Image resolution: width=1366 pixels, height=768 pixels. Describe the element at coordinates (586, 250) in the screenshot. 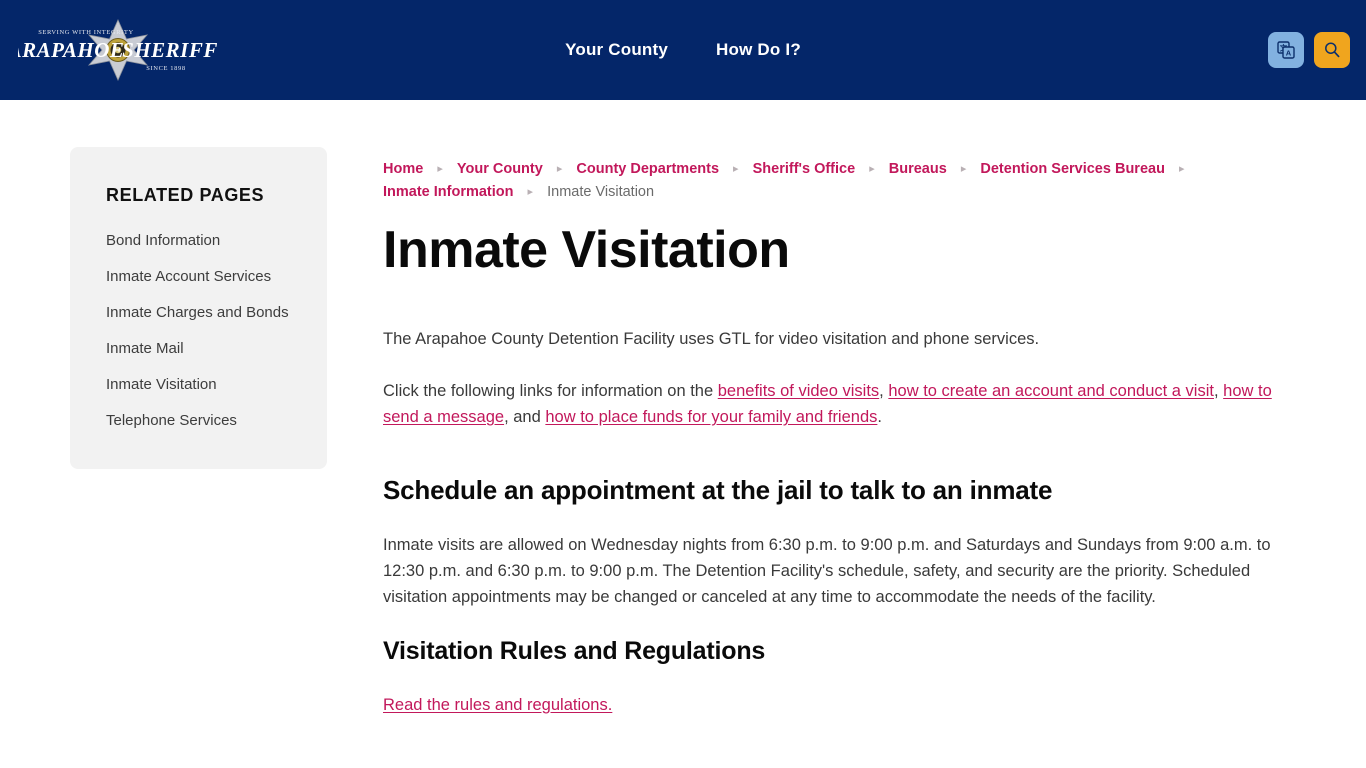

I see `page-title: Inmate Visitation` at that location.